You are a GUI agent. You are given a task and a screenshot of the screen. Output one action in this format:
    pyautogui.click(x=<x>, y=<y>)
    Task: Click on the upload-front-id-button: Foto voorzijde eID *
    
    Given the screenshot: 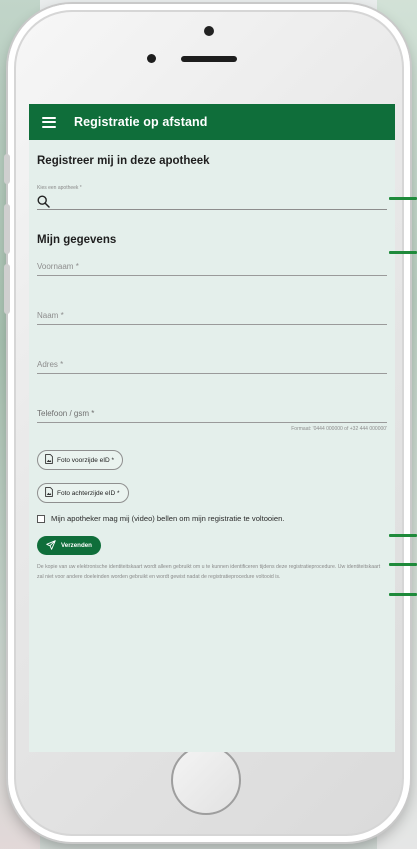 What is the action you would take?
    pyautogui.click(x=80, y=460)
    